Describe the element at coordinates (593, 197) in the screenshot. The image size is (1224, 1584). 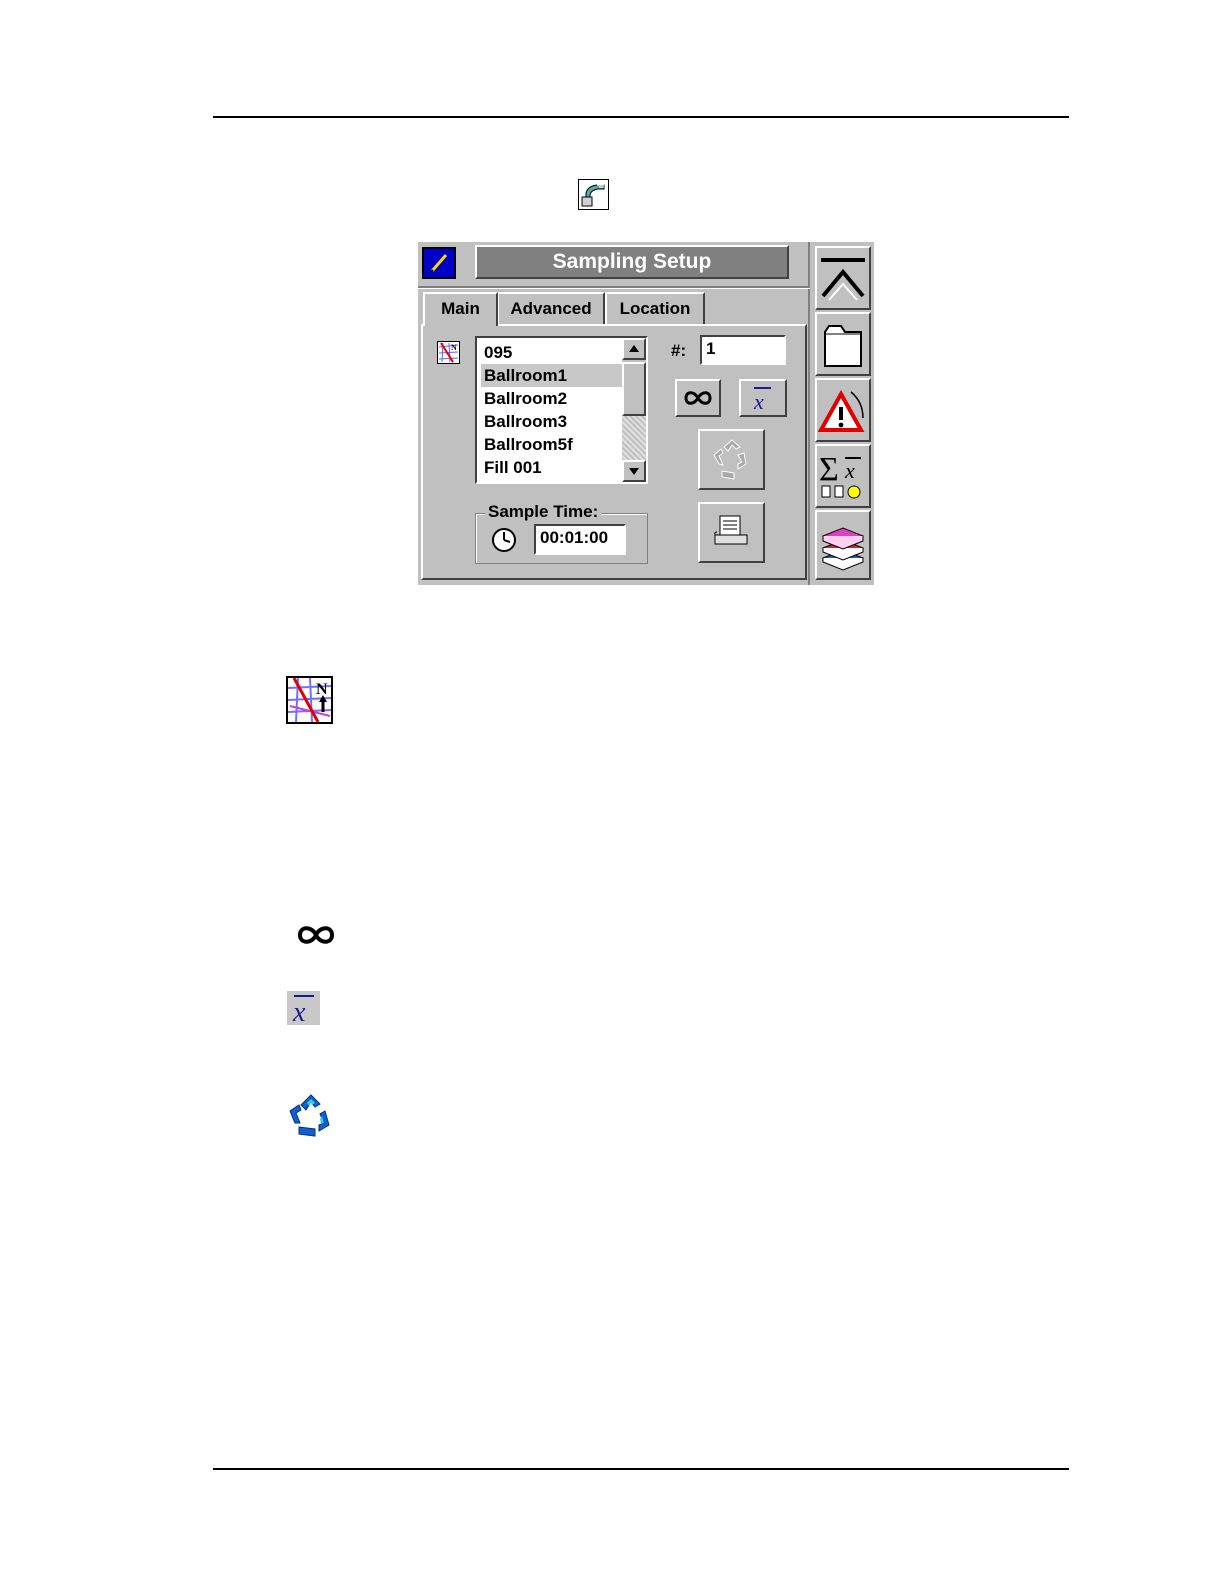
I see `sampling-setup-icon` at that location.